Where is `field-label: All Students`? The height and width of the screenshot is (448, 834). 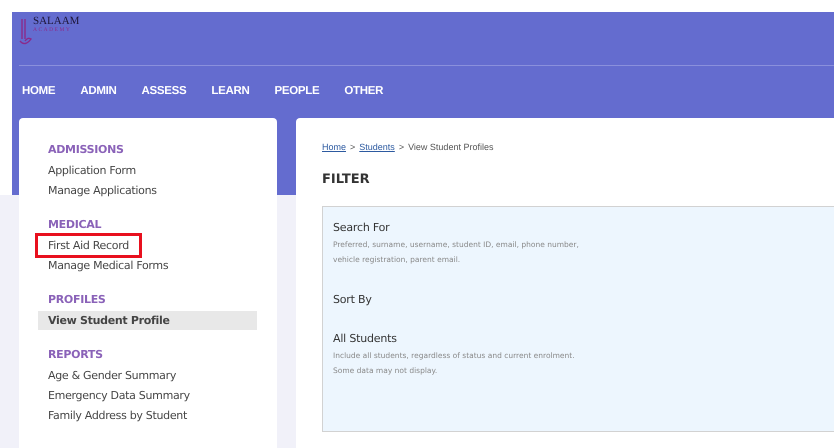 field-label: All Students is located at coordinates (365, 338).